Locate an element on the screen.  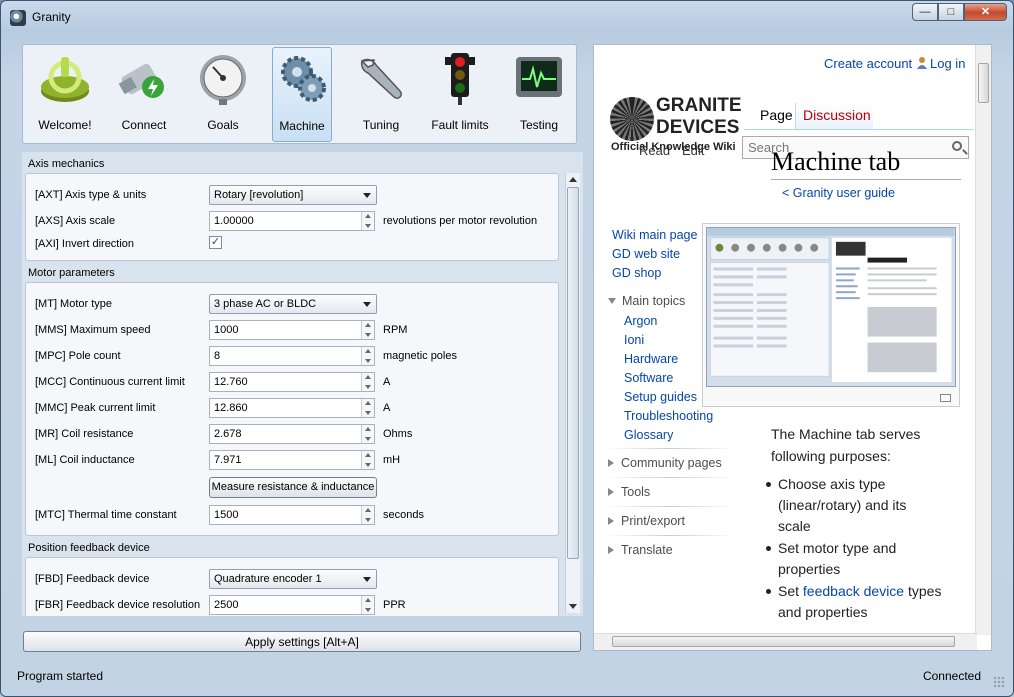
wiki-horizontal-scrollbar is located at coordinates (785, 641).